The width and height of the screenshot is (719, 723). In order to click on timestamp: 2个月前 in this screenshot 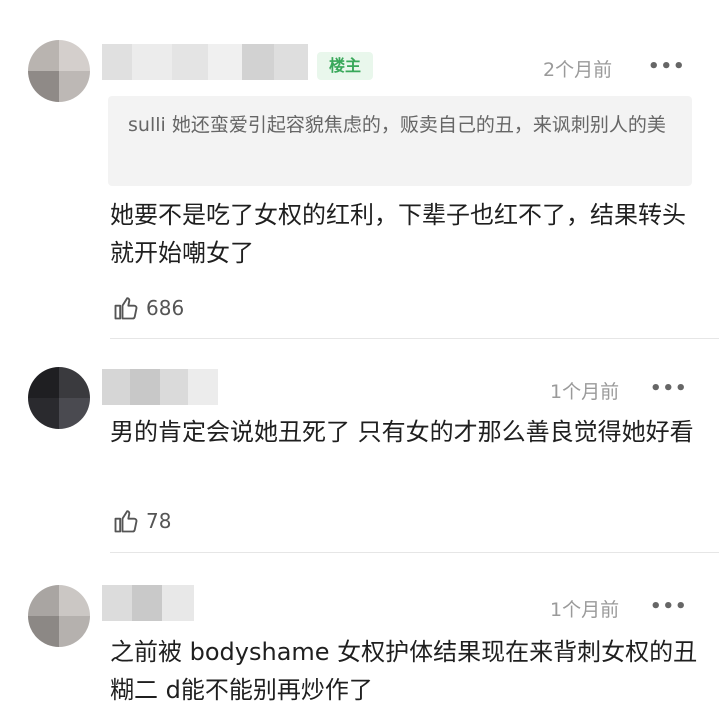, I will do `click(578, 70)`.